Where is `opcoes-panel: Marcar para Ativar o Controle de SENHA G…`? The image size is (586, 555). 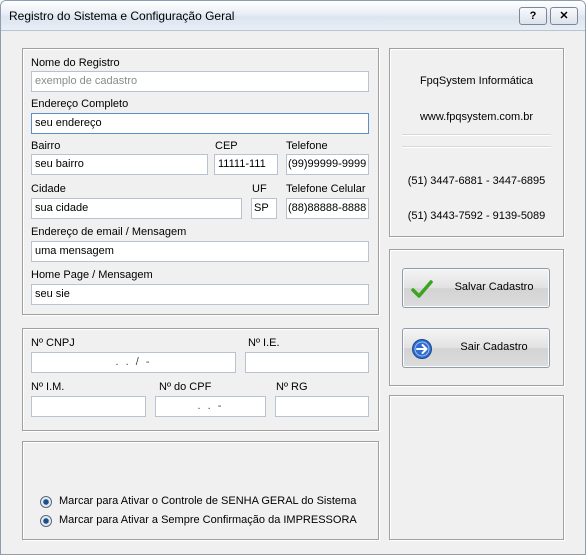 opcoes-panel: Marcar para Ativar o Controle de SENHA G… is located at coordinates (200, 490).